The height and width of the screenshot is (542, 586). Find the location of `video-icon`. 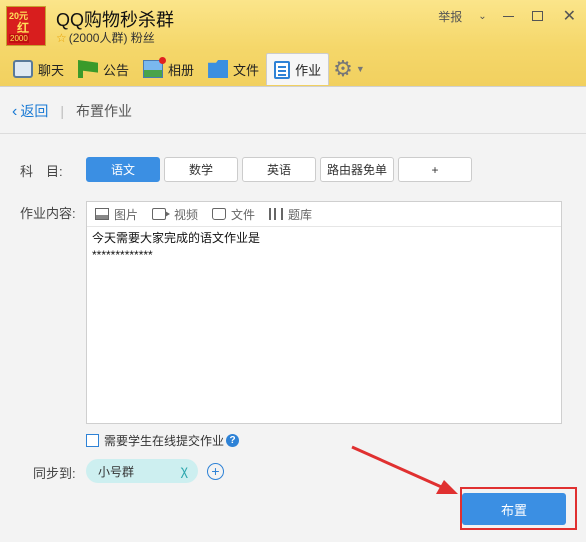

video-icon is located at coordinates (161, 214).